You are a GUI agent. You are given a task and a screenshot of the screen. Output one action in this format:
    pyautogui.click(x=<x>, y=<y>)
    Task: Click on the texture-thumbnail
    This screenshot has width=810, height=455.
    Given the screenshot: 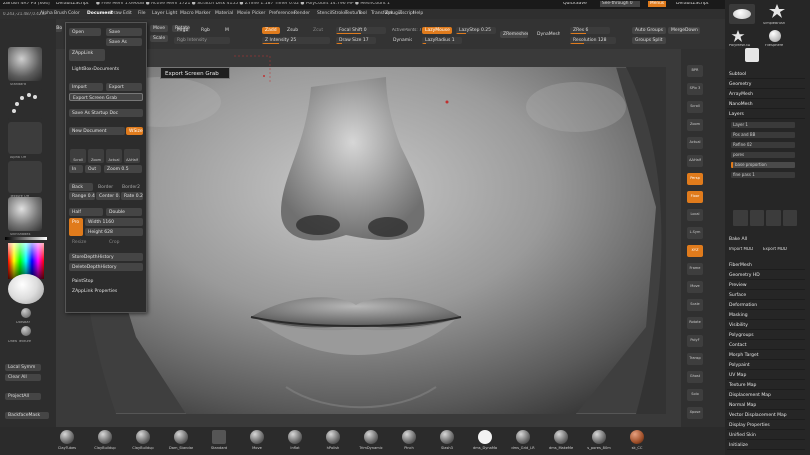 What is the action you would take?
    pyautogui.click(x=25, y=177)
    